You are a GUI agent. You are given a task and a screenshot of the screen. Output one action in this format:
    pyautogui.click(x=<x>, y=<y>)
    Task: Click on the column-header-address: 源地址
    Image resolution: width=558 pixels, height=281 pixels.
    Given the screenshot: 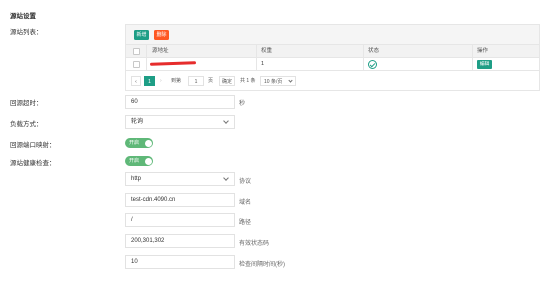 What is the action you would take?
    pyautogui.click(x=160, y=51)
    